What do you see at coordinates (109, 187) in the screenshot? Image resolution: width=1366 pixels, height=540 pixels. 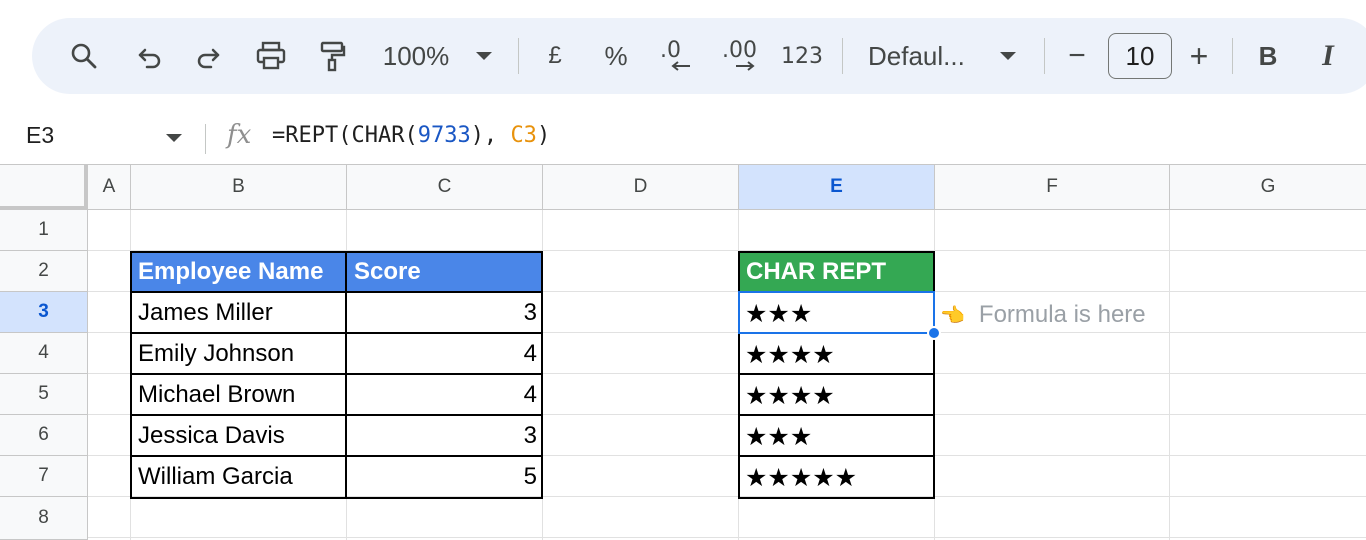 I see `column-header-a: A` at bounding box center [109, 187].